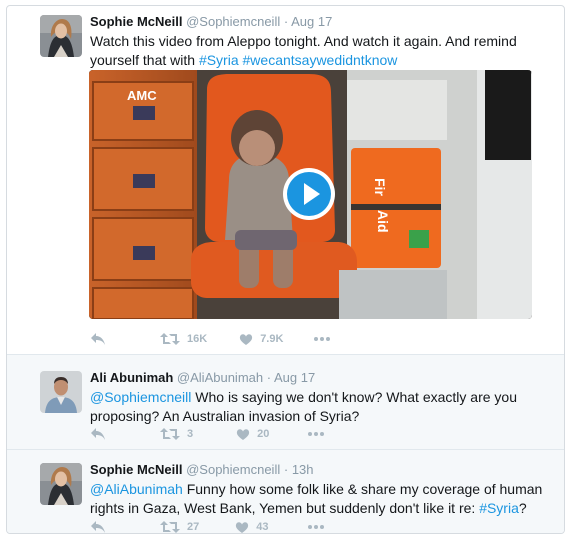 Image resolution: width=570 pixels, height=537 pixels. What do you see at coordinates (272, 339) in the screenshot?
I see `like-count: 7.9K` at bounding box center [272, 339].